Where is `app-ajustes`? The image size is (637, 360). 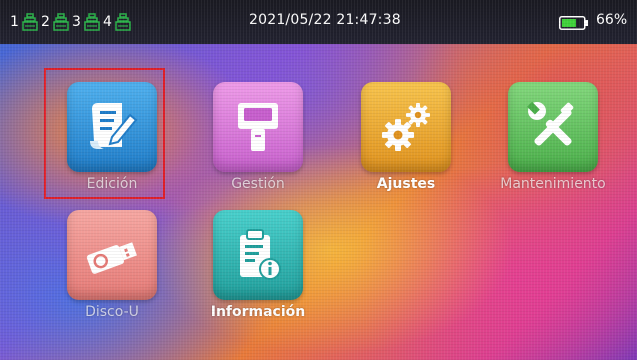
app-ajustes is located at coordinates (406, 127).